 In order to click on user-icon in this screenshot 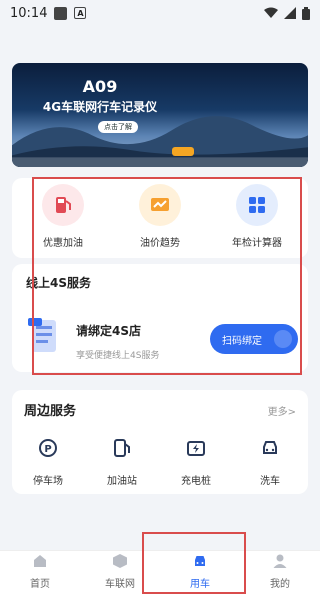, I will do `click(280, 561)`.